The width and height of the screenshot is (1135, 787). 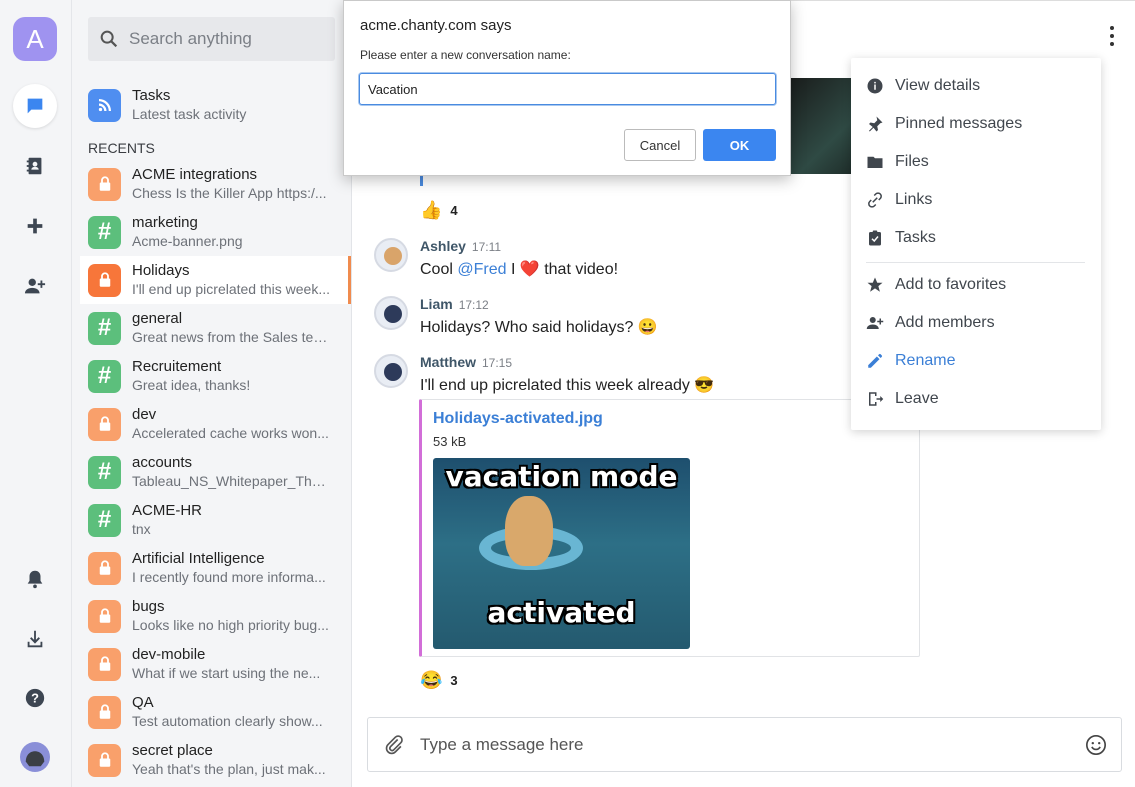 I want to click on menu-item-add-members: Add members, so click(x=930, y=323).